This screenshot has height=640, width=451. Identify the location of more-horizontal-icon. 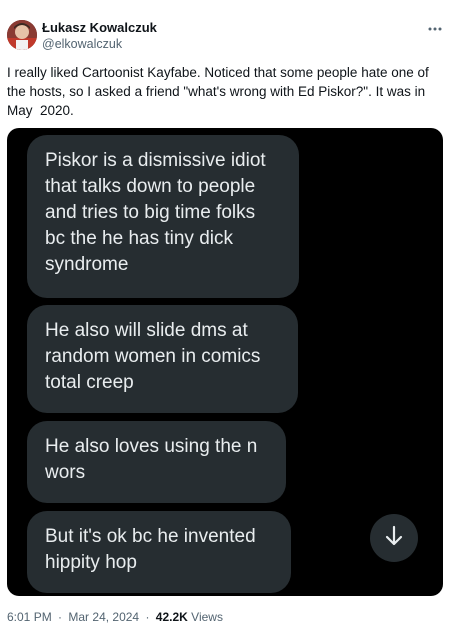
(435, 27).